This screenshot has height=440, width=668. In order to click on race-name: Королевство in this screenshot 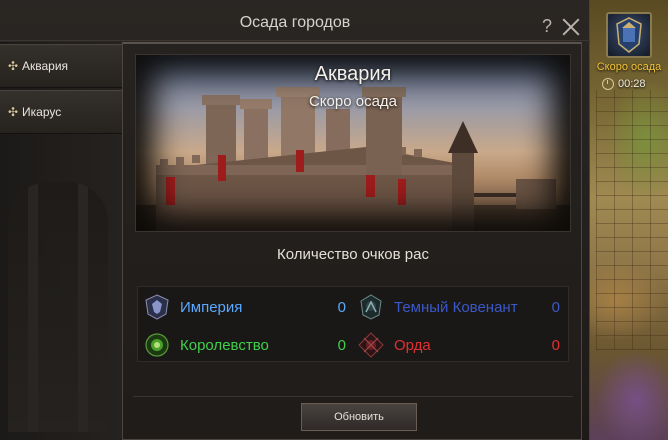, I will do `click(224, 345)`.